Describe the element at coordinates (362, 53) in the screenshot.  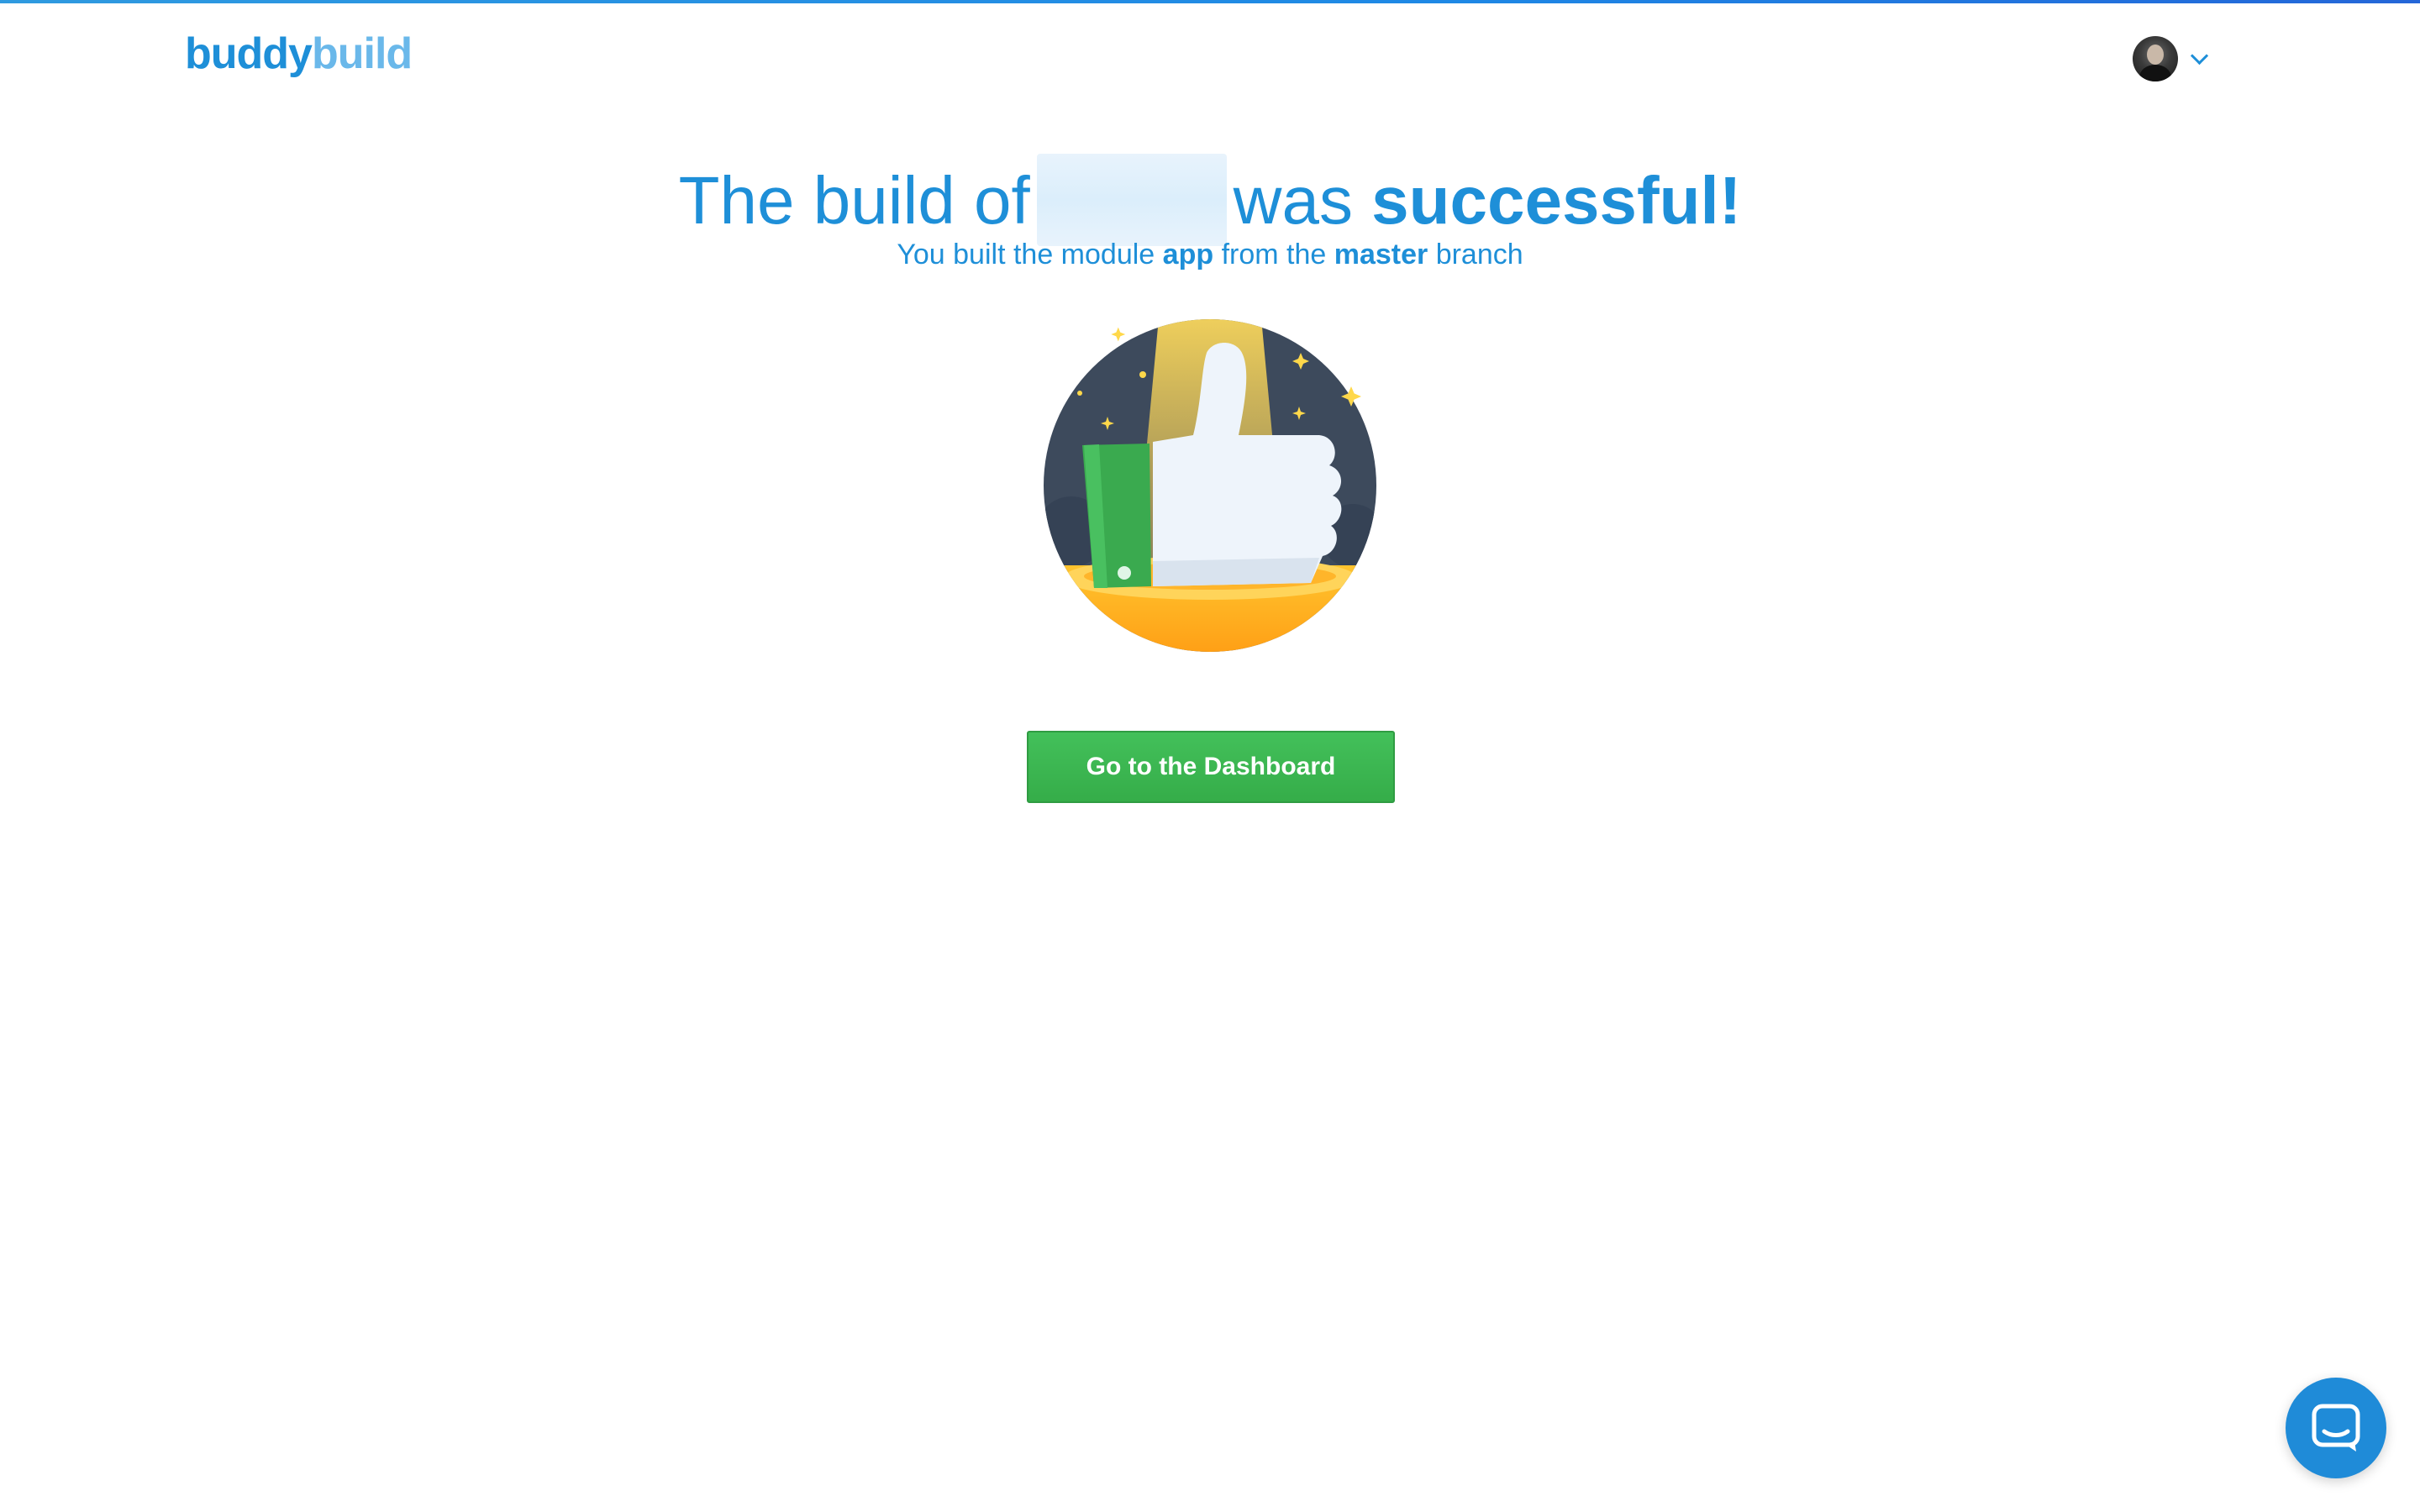
I see `logo-text-build: build` at that location.